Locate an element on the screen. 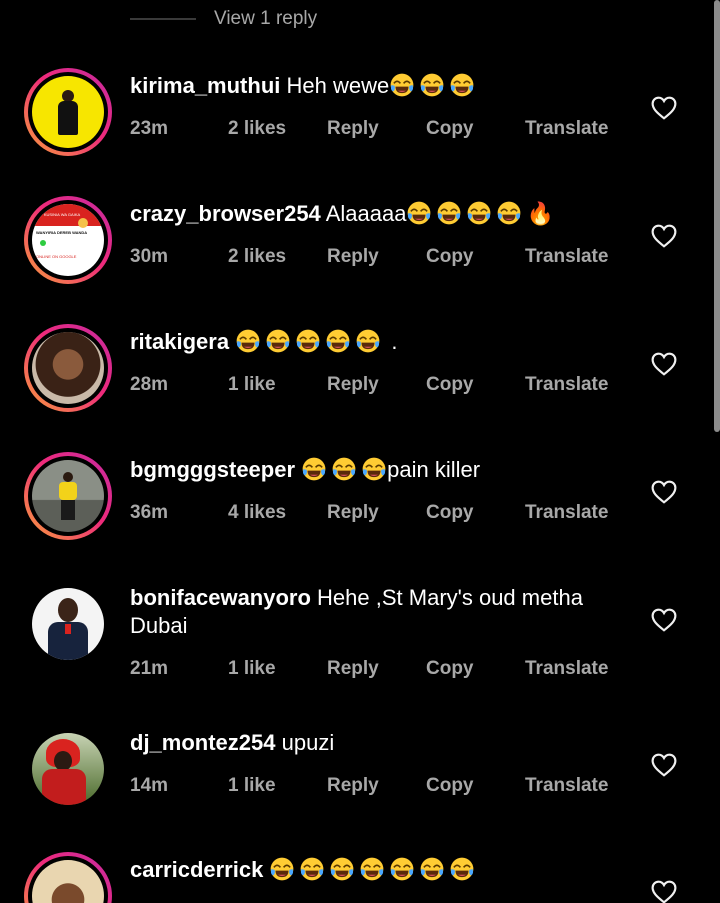 The width and height of the screenshot is (720, 903). comment-text: carricderrick is located at coordinates (380, 870).